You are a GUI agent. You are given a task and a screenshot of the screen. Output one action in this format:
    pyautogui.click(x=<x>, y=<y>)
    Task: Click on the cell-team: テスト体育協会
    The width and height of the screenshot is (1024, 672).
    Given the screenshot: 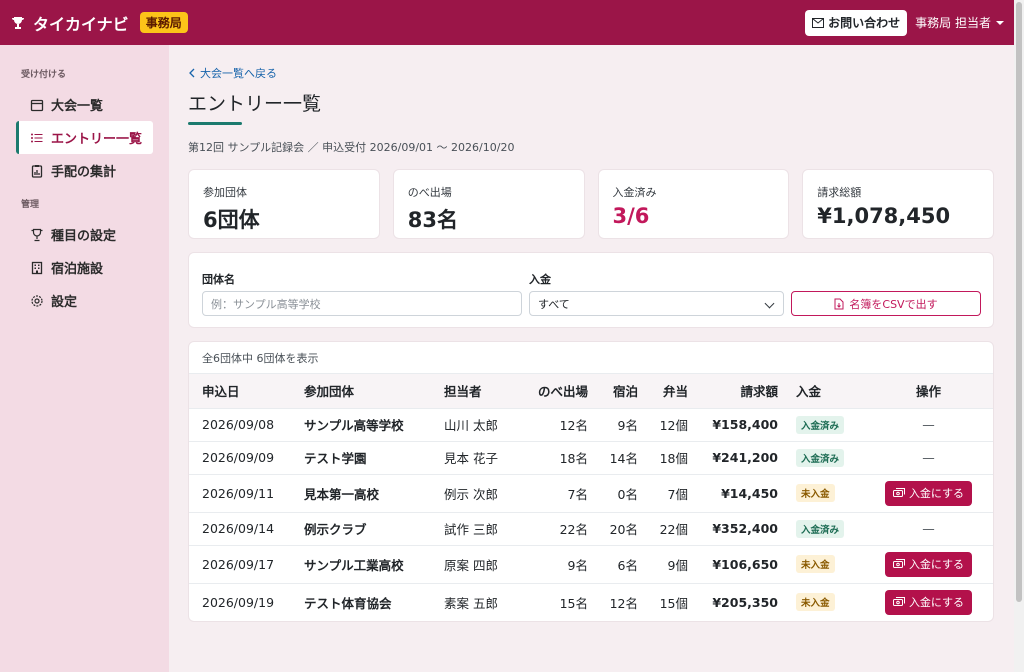 What is the action you would take?
    pyautogui.click(x=374, y=601)
    